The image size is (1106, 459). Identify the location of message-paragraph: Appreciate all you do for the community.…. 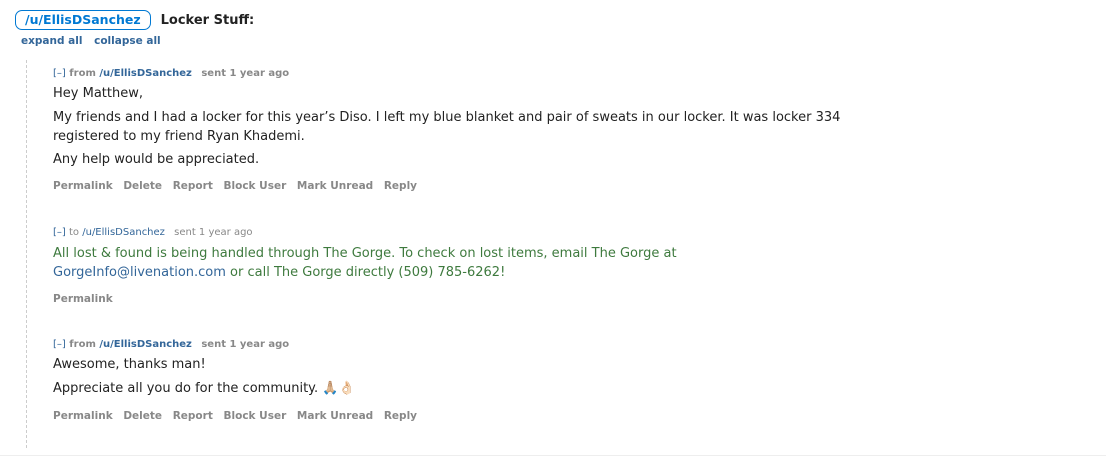
(204, 388).